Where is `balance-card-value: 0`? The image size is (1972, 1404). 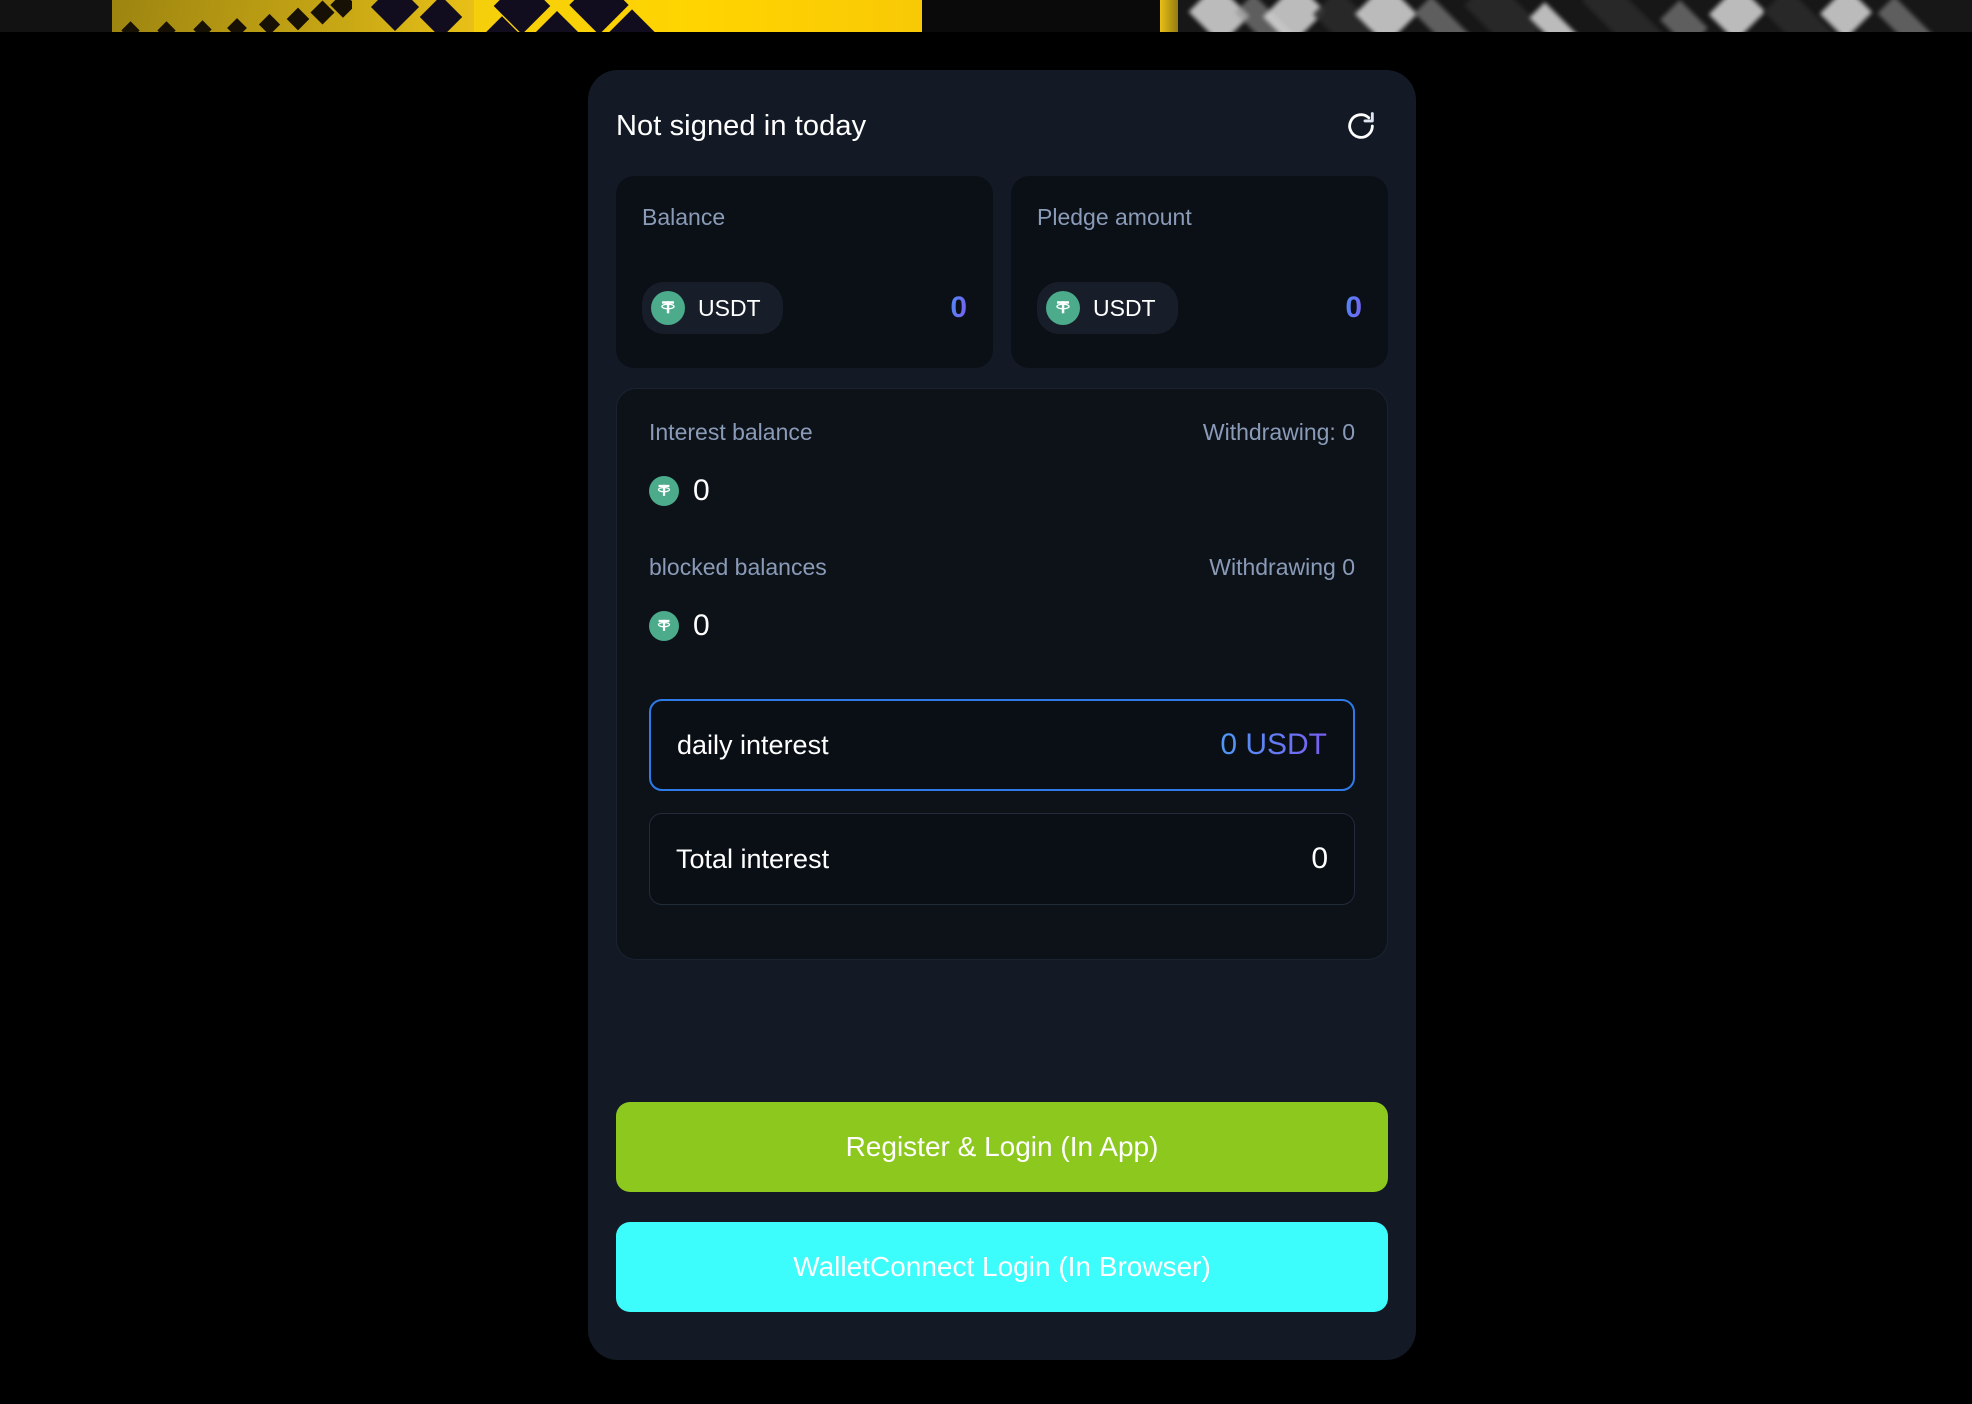 balance-card-value: 0 is located at coordinates (958, 307).